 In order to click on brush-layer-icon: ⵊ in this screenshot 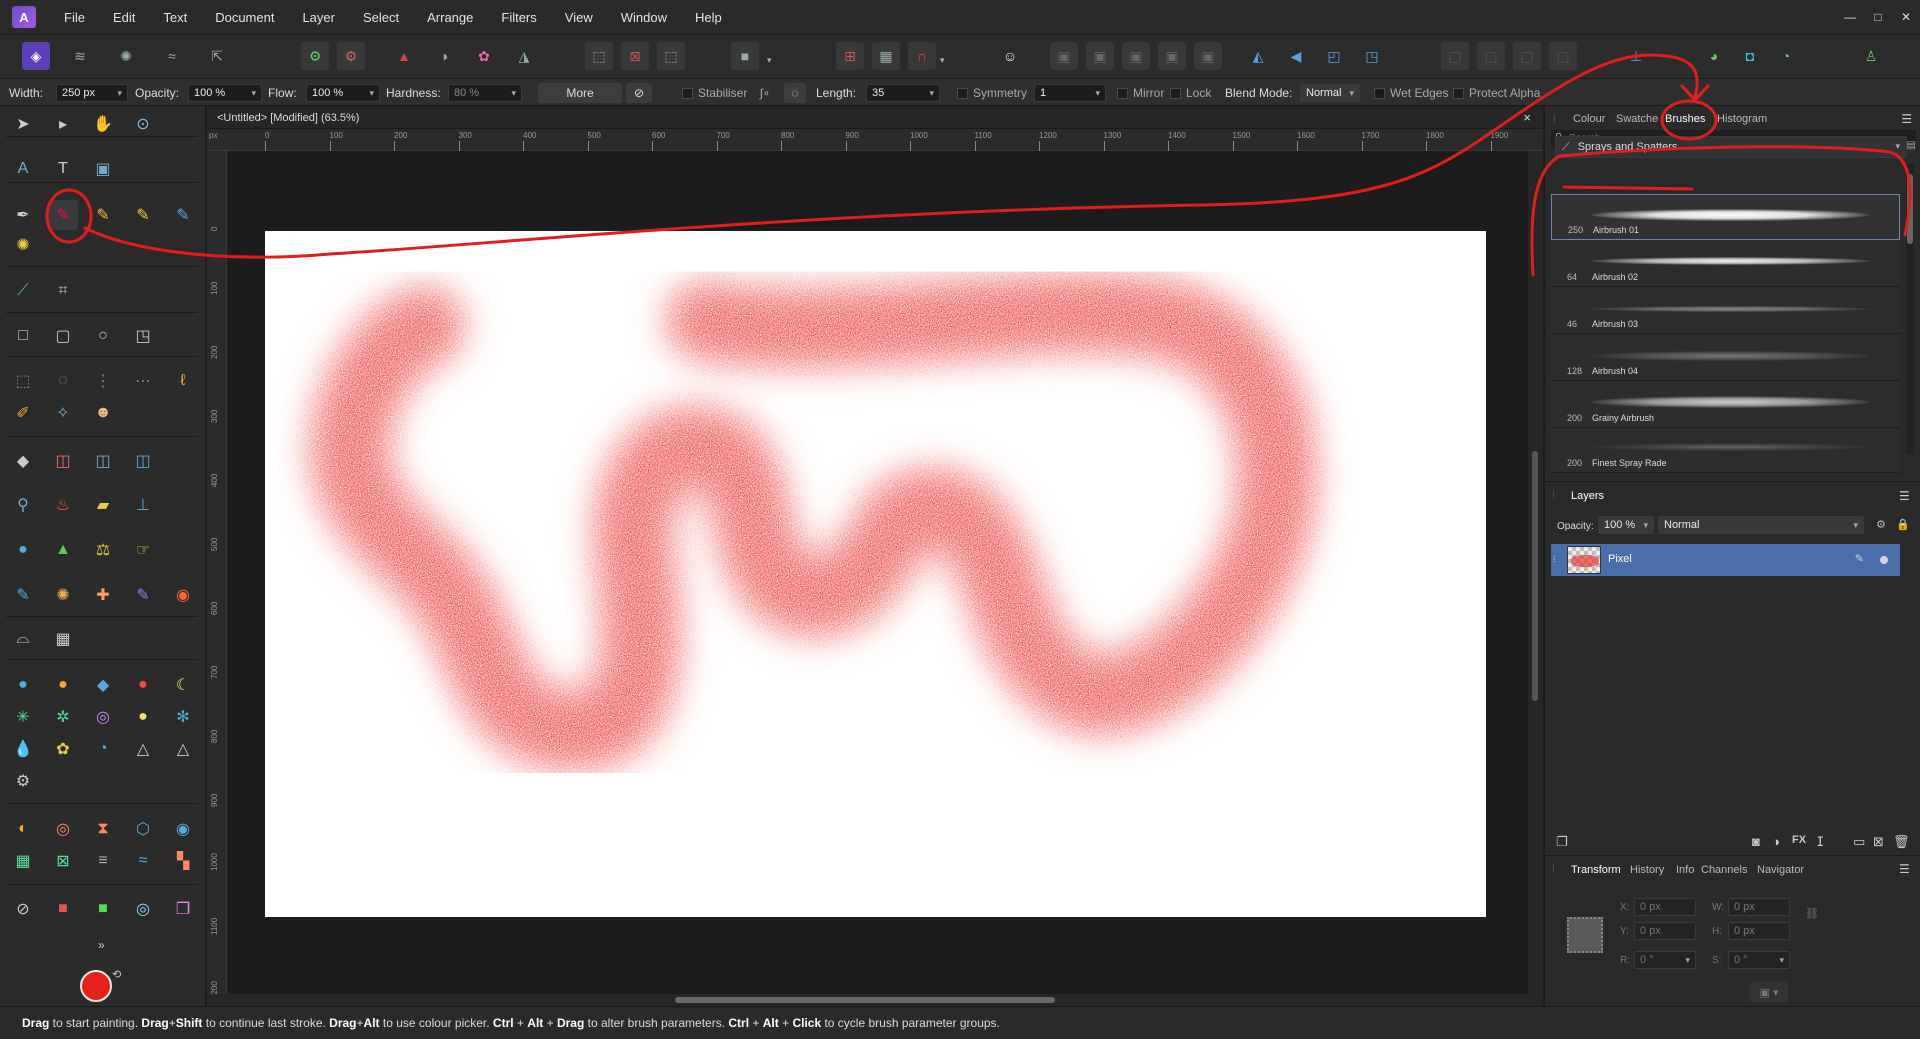, I will do `click(1820, 842)`.